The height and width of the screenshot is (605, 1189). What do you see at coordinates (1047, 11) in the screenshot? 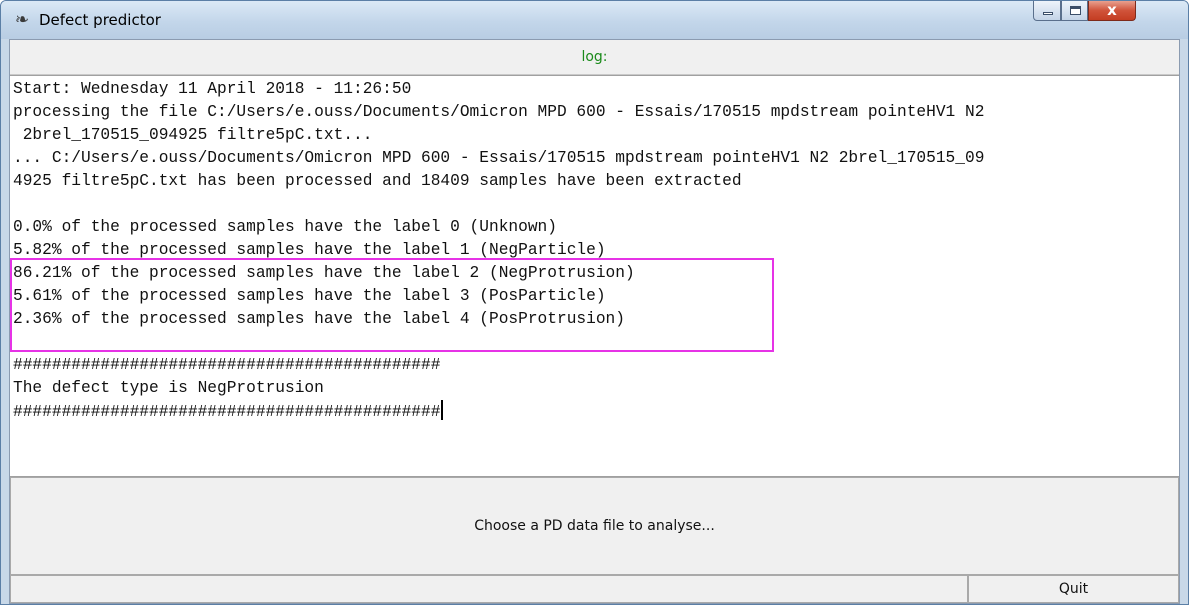
I see `minimize-button` at bounding box center [1047, 11].